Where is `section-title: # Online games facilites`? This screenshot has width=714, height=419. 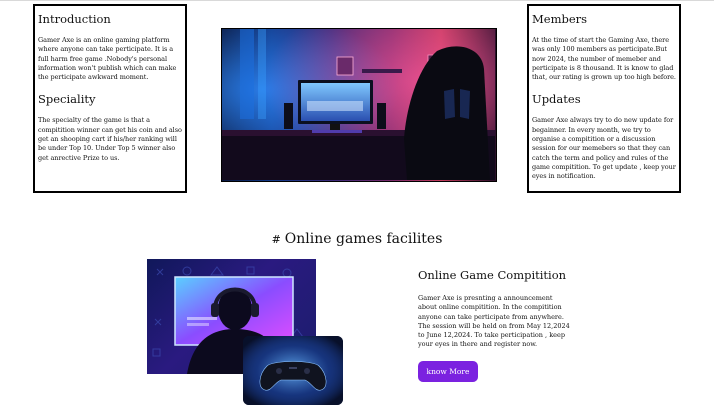
section-title: # Online games facilites is located at coordinates (357, 239).